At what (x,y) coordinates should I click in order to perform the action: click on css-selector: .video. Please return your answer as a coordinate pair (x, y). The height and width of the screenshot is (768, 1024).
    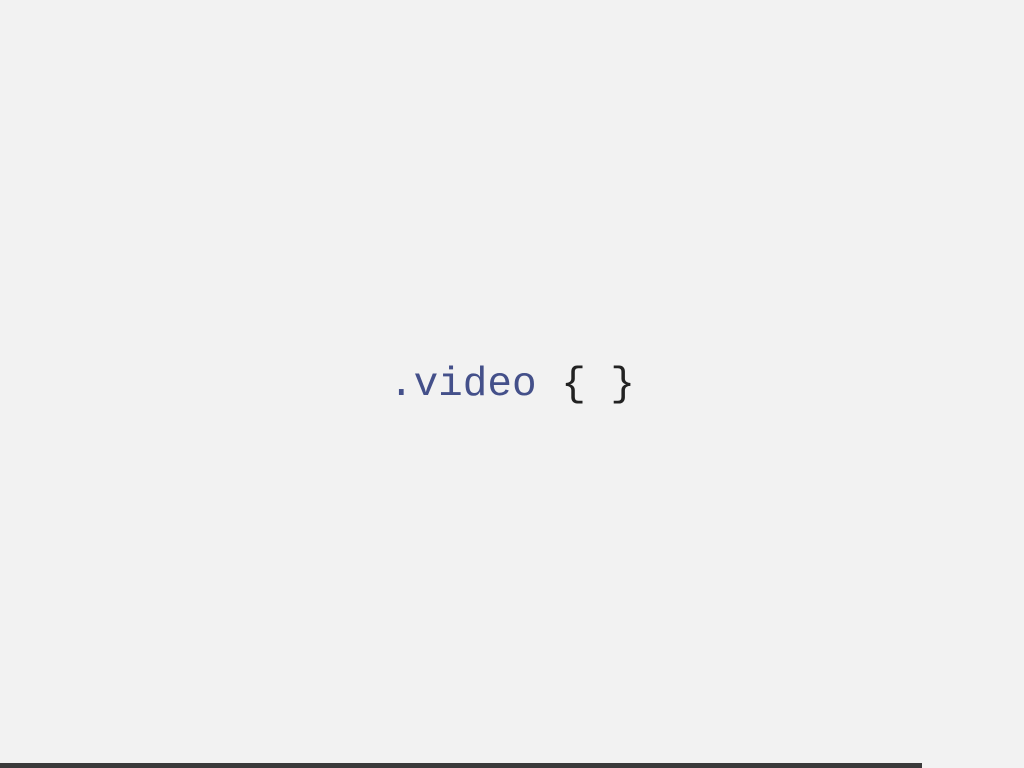
    Looking at the image, I should click on (462, 385).